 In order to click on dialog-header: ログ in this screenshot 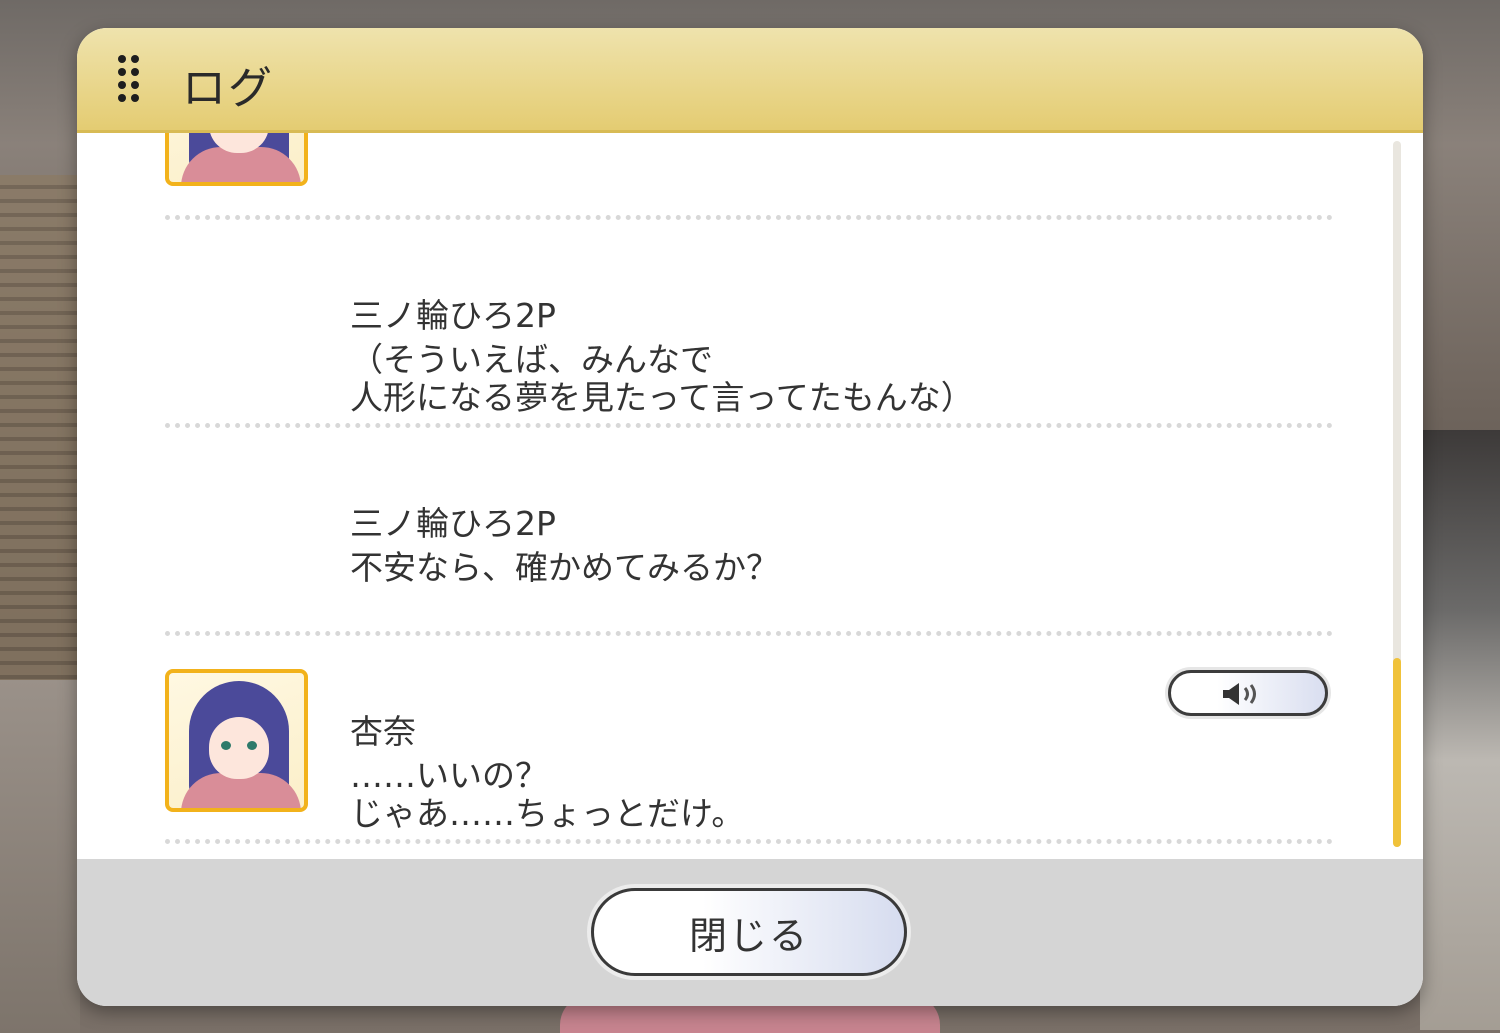, I will do `click(750, 80)`.